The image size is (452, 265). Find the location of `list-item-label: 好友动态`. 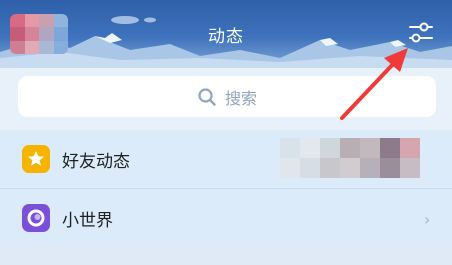

list-item-label: 好友动态 is located at coordinates (96, 161).